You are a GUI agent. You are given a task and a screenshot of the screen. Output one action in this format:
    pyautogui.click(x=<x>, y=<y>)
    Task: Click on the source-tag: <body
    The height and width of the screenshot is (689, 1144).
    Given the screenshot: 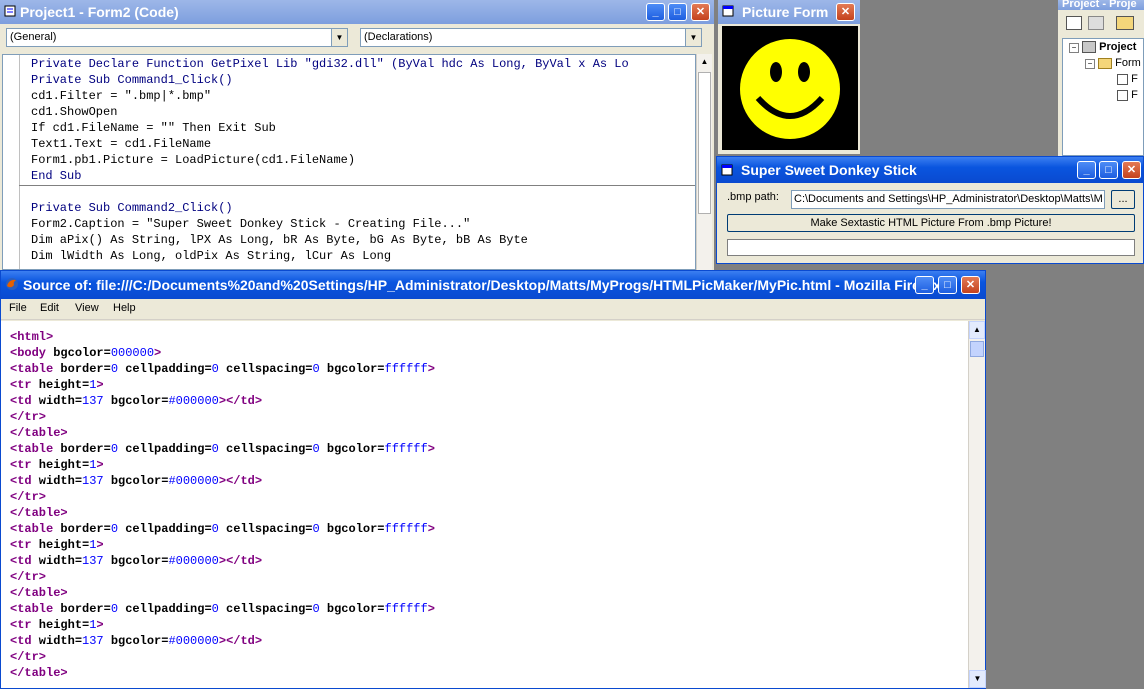 What is the action you would take?
    pyautogui.click(x=28, y=353)
    